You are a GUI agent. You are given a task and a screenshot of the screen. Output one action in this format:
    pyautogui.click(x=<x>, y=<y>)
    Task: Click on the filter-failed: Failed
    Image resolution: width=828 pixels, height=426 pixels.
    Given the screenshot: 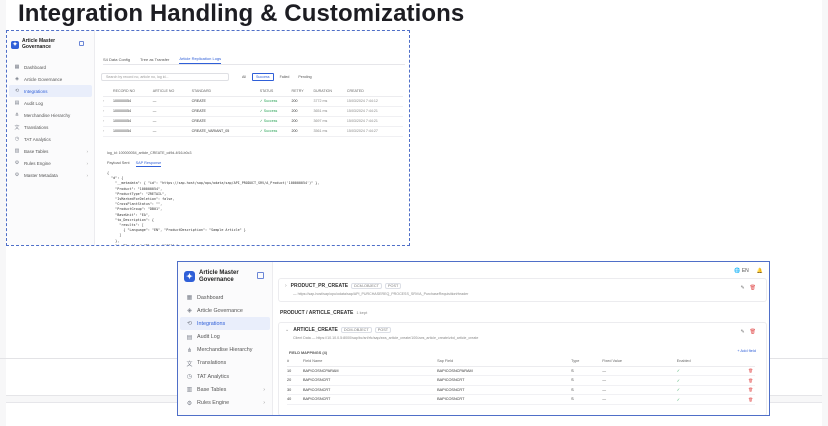 What is the action you would take?
    pyautogui.click(x=285, y=77)
    